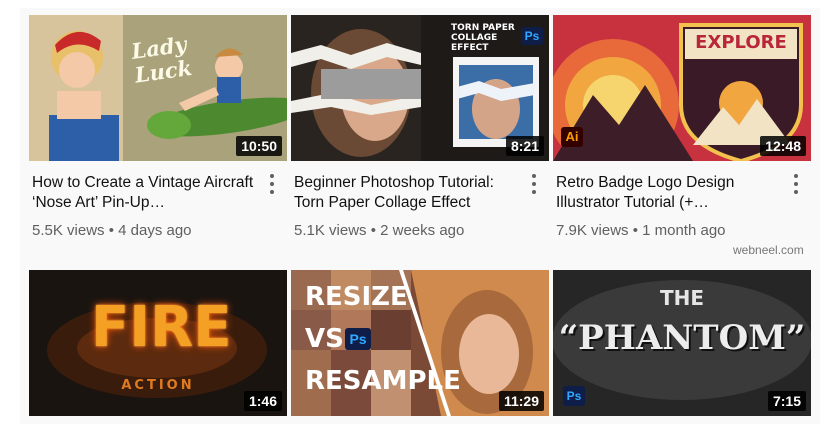 This screenshot has width=840, height=432. What do you see at coordinates (161, 59) in the screenshot?
I see `thumb-title-text: Lady Luck` at bounding box center [161, 59].